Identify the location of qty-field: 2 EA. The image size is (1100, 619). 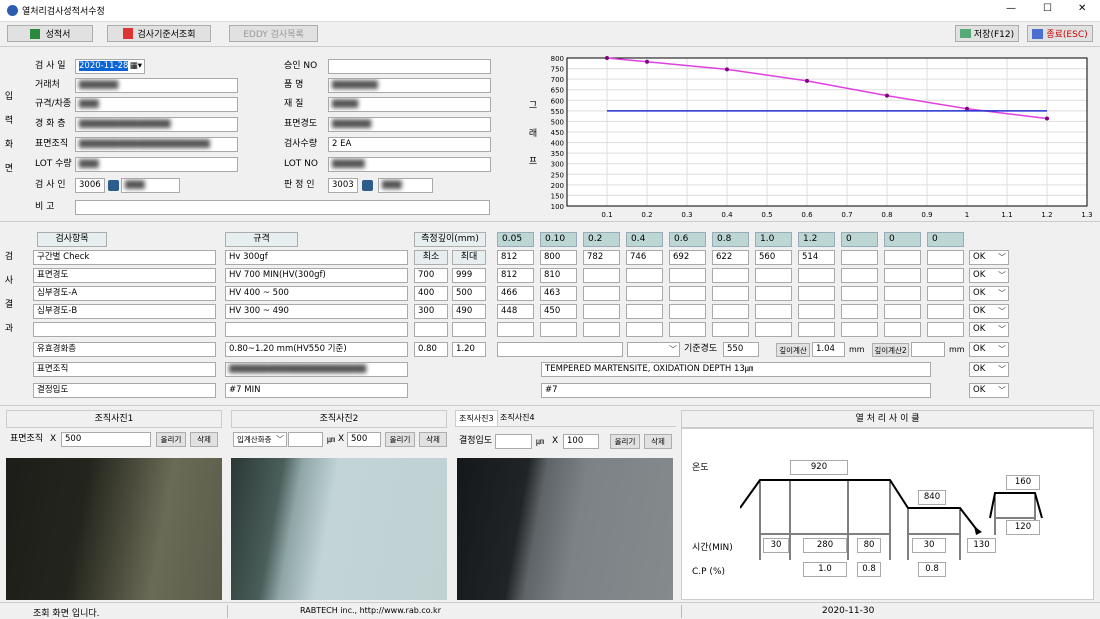
(409, 144).